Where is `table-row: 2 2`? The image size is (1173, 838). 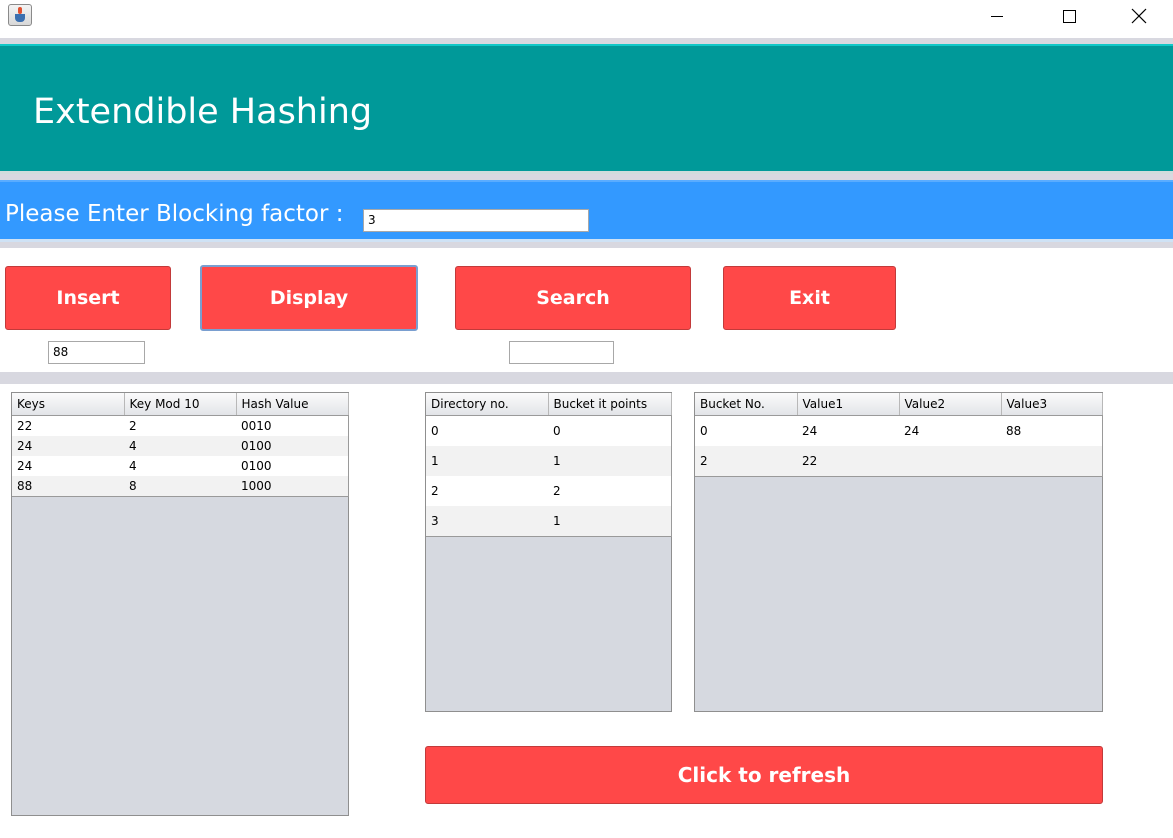
table-row: 2 2 is located at coordinates (548, 491).